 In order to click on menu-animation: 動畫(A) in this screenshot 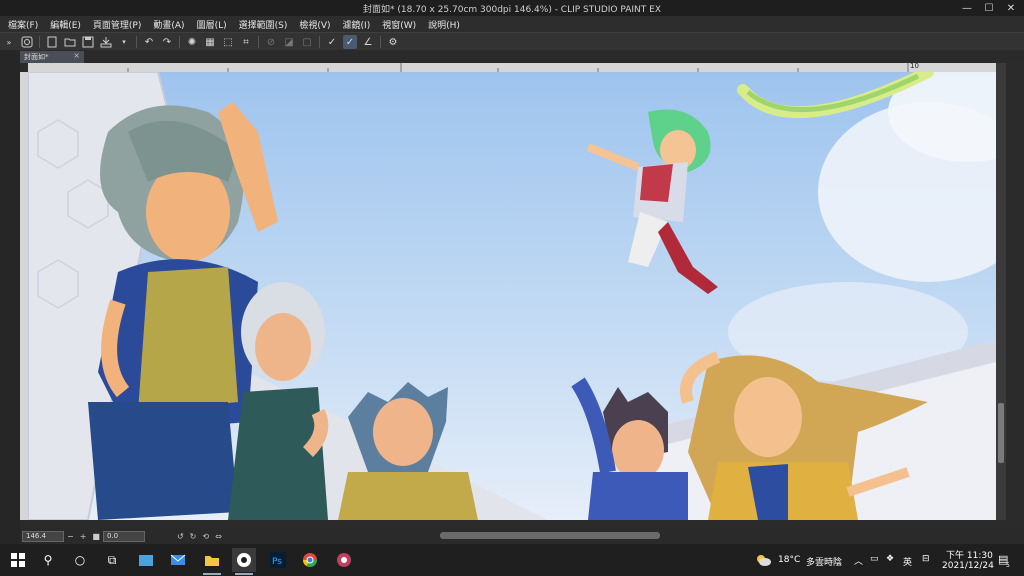, I will do `click(168, 24)`.